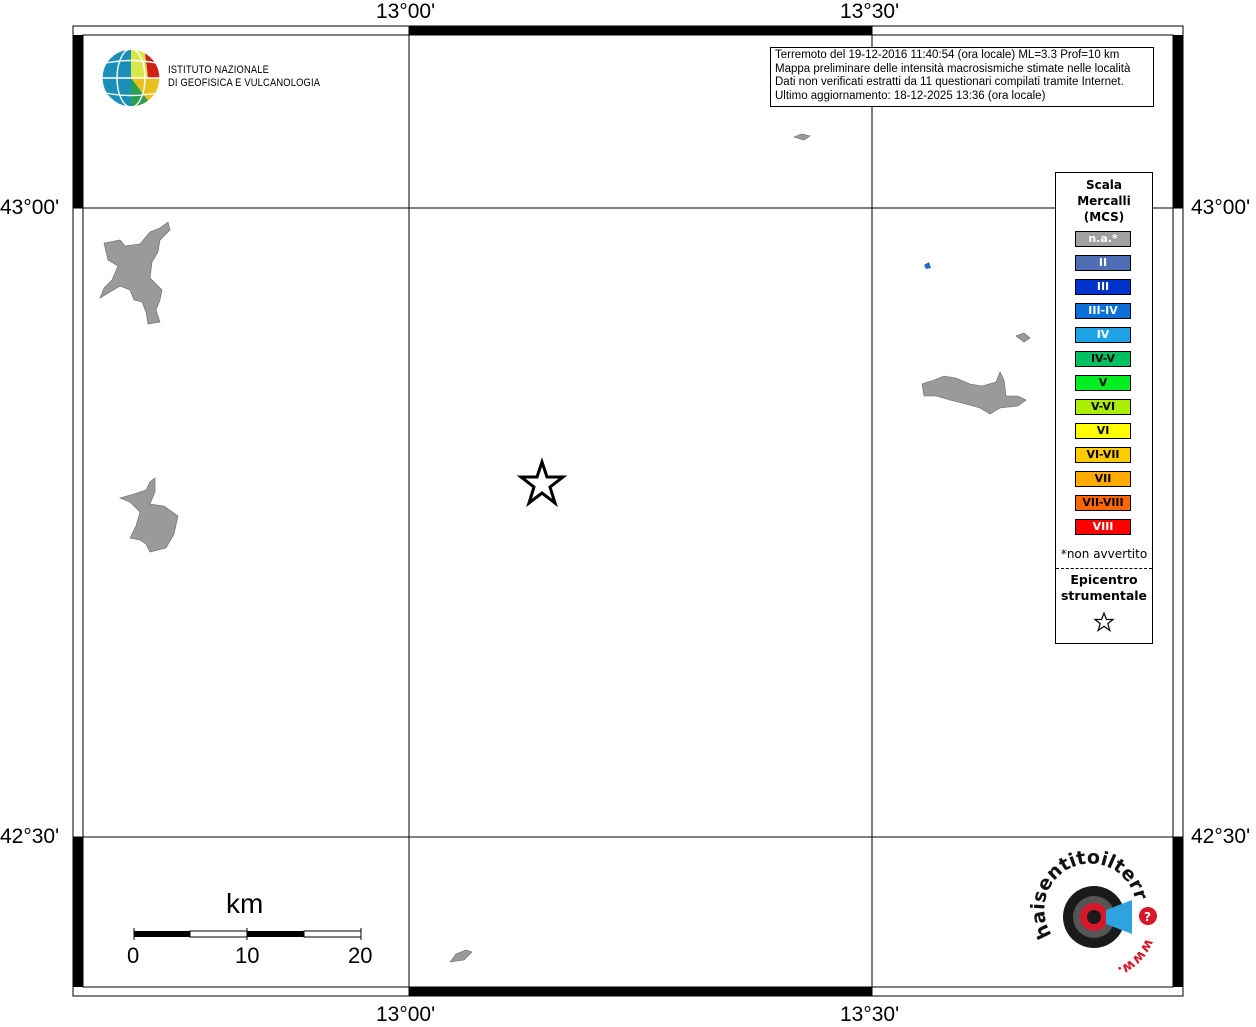 This screenshot has height=1027, width=1256. What do you see at coordinates (802, 137) in the screenshot?
I see `lake-shape-small-n` at bounding box center [802, 137].